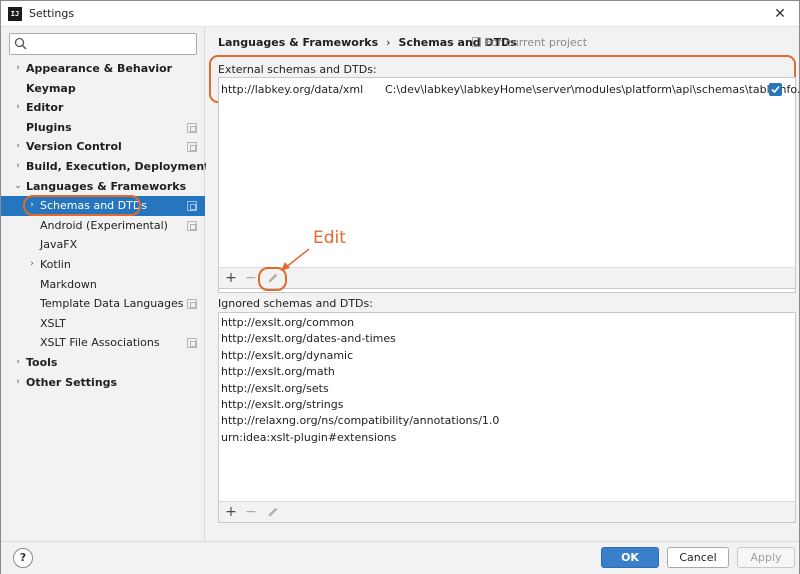 This screenshot has height=574, width=800. I want to click on sidebar-item-kotlin: › Kotlin, so click(103, 265).